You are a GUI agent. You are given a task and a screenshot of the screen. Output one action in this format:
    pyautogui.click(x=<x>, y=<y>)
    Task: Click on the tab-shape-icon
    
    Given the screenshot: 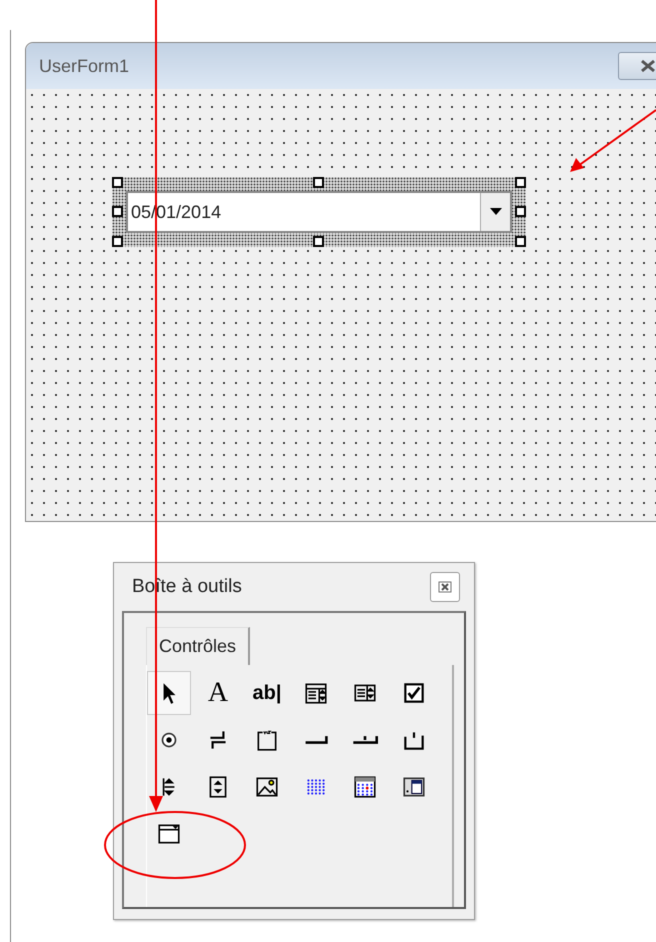 What is the action you would take?
    pyautogui.click(x=365, y=740)
    